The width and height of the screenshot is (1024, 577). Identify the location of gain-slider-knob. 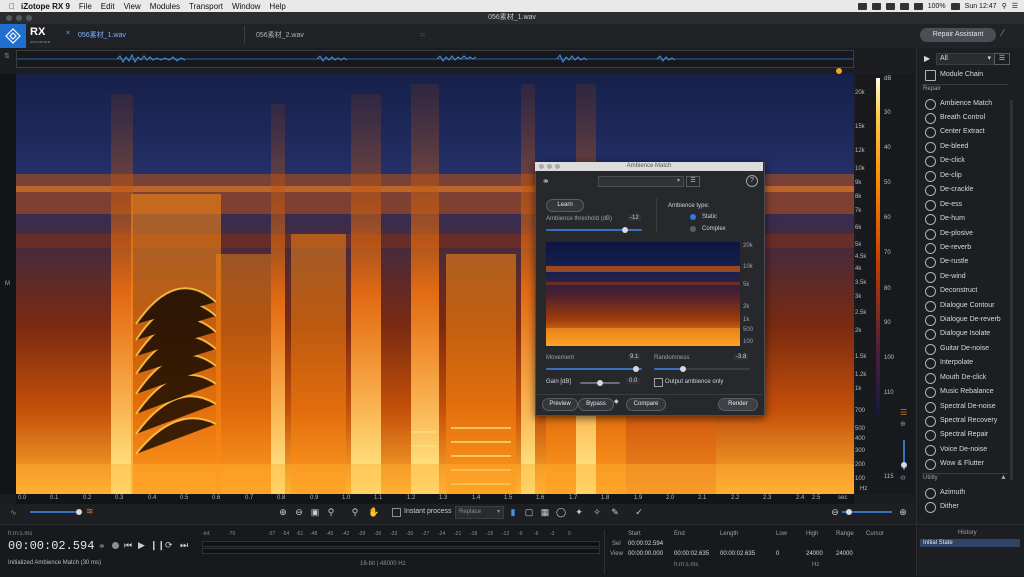
(600, 383).